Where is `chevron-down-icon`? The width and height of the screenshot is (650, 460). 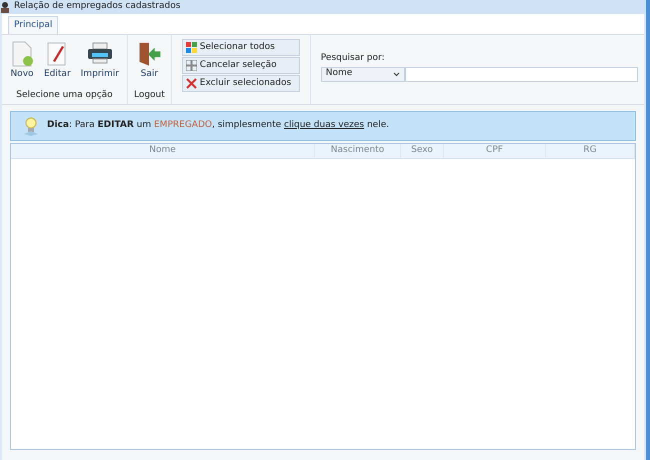
chevron-down-icon is located at coordinates (396, 74).